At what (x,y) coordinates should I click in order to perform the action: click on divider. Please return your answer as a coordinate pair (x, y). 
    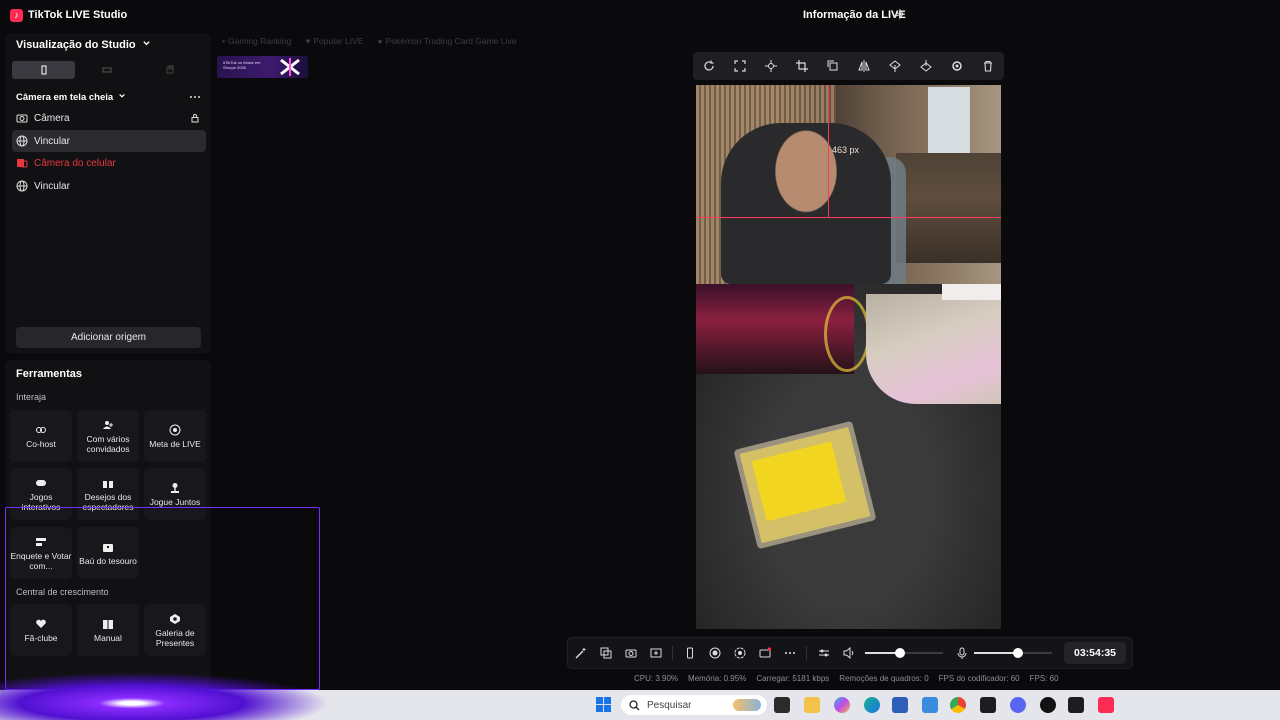
    Looking at the image, I should click on (806, 653).